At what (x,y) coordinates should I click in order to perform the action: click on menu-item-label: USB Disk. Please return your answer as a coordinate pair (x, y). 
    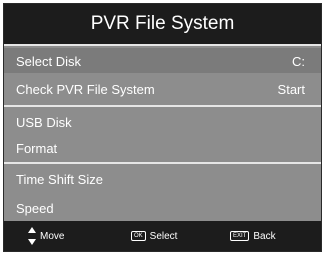
    Looking at the image, I should click on (44, 122).